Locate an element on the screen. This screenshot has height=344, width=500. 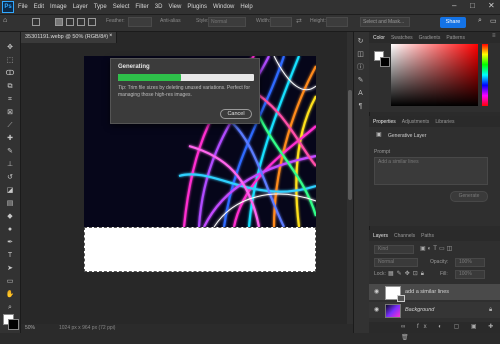
minimize-icon: – is located at coordinates (454, 5).